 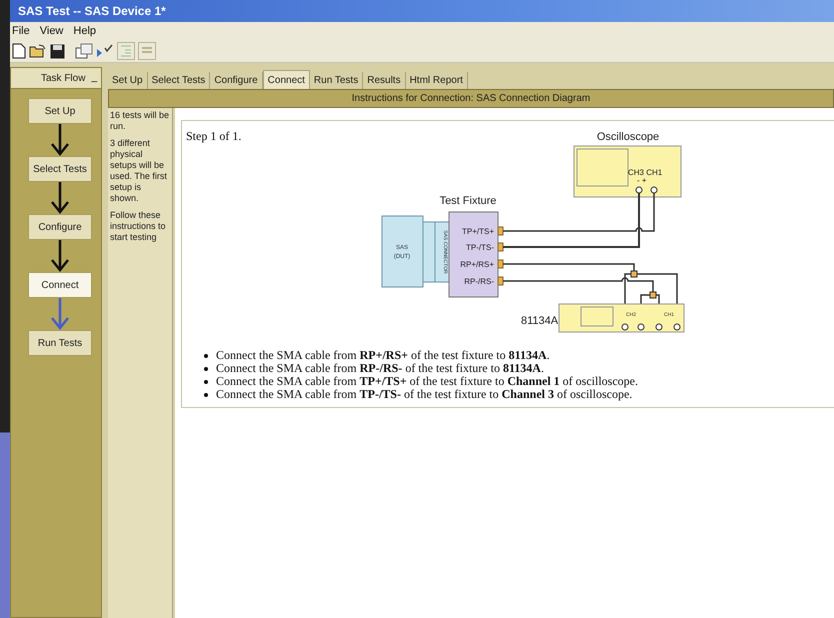 I want to click on port-label: RP-/RS-, so click(x=479, y=281).